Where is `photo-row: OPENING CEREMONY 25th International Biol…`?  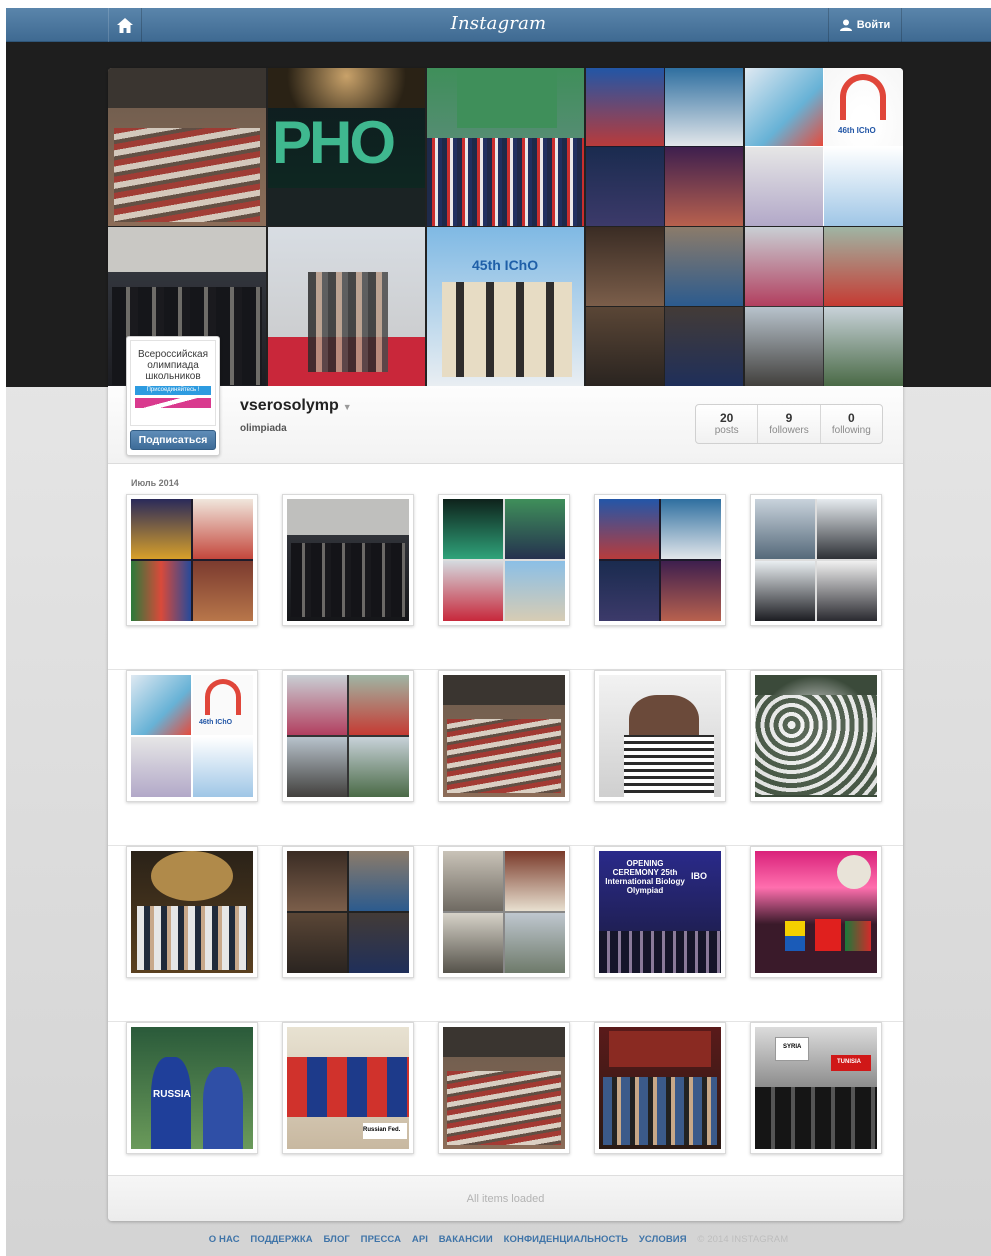 photo-row: OPENING CEREMONY 25th International Biol… is located at coordinates (505, 934).